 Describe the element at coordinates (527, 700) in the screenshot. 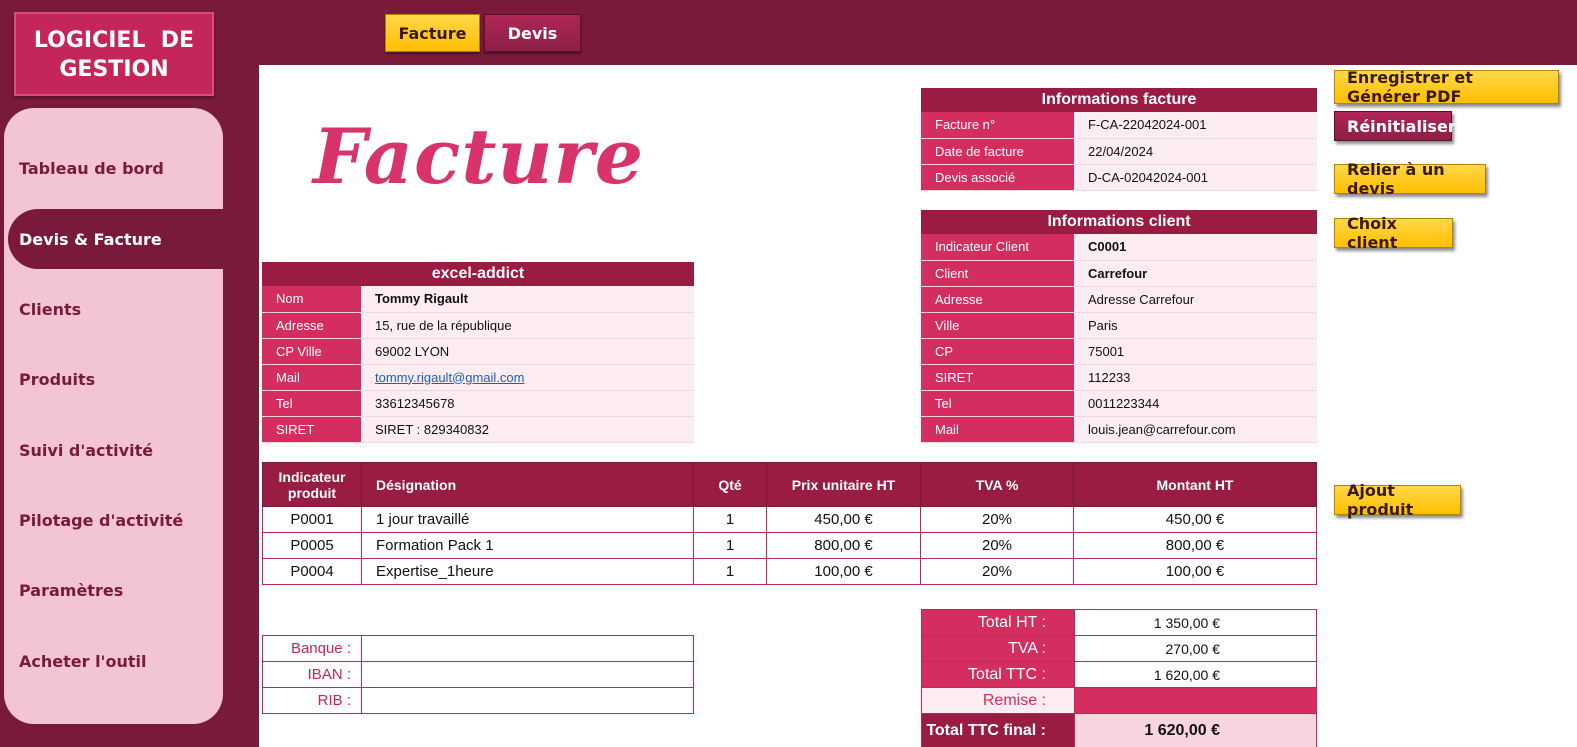

I see `rib-field` at that location.